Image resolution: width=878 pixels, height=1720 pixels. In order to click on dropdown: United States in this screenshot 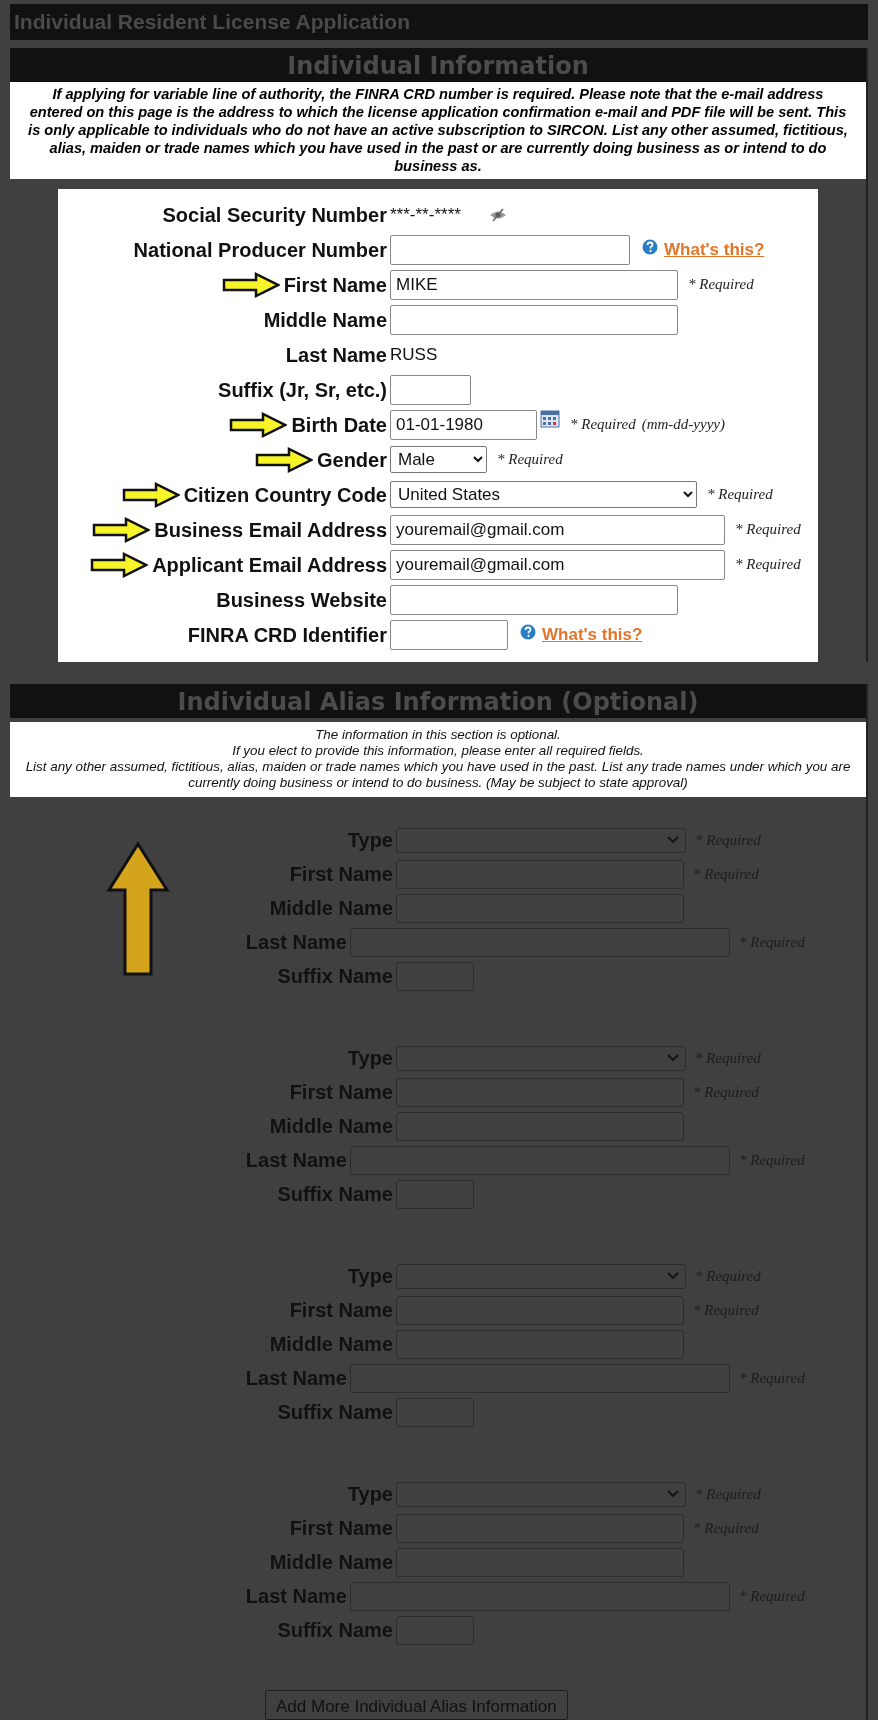, I will do `click(543, 494)`.